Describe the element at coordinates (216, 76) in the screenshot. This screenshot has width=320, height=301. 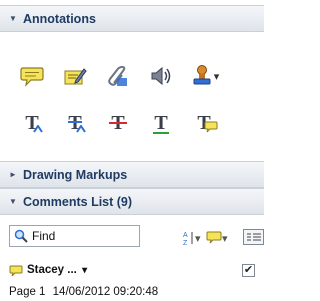
I see `stamp-dropdown-icon: ▾` at that location.